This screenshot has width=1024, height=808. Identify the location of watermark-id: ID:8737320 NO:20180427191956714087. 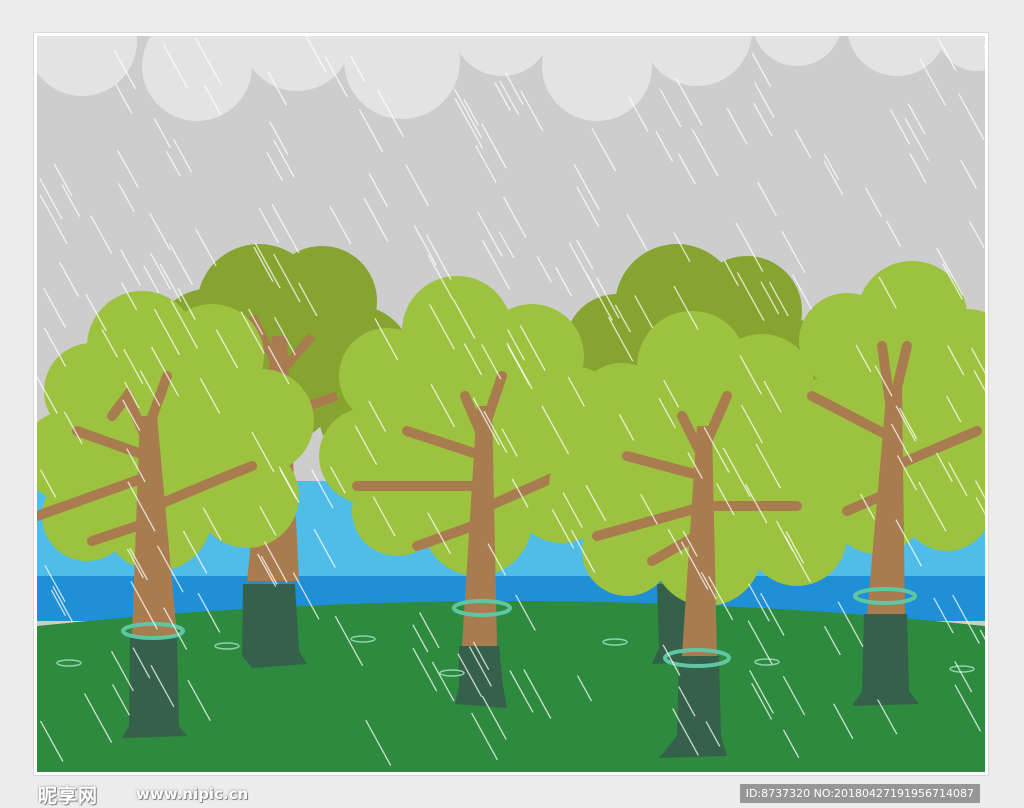
(859, 793).